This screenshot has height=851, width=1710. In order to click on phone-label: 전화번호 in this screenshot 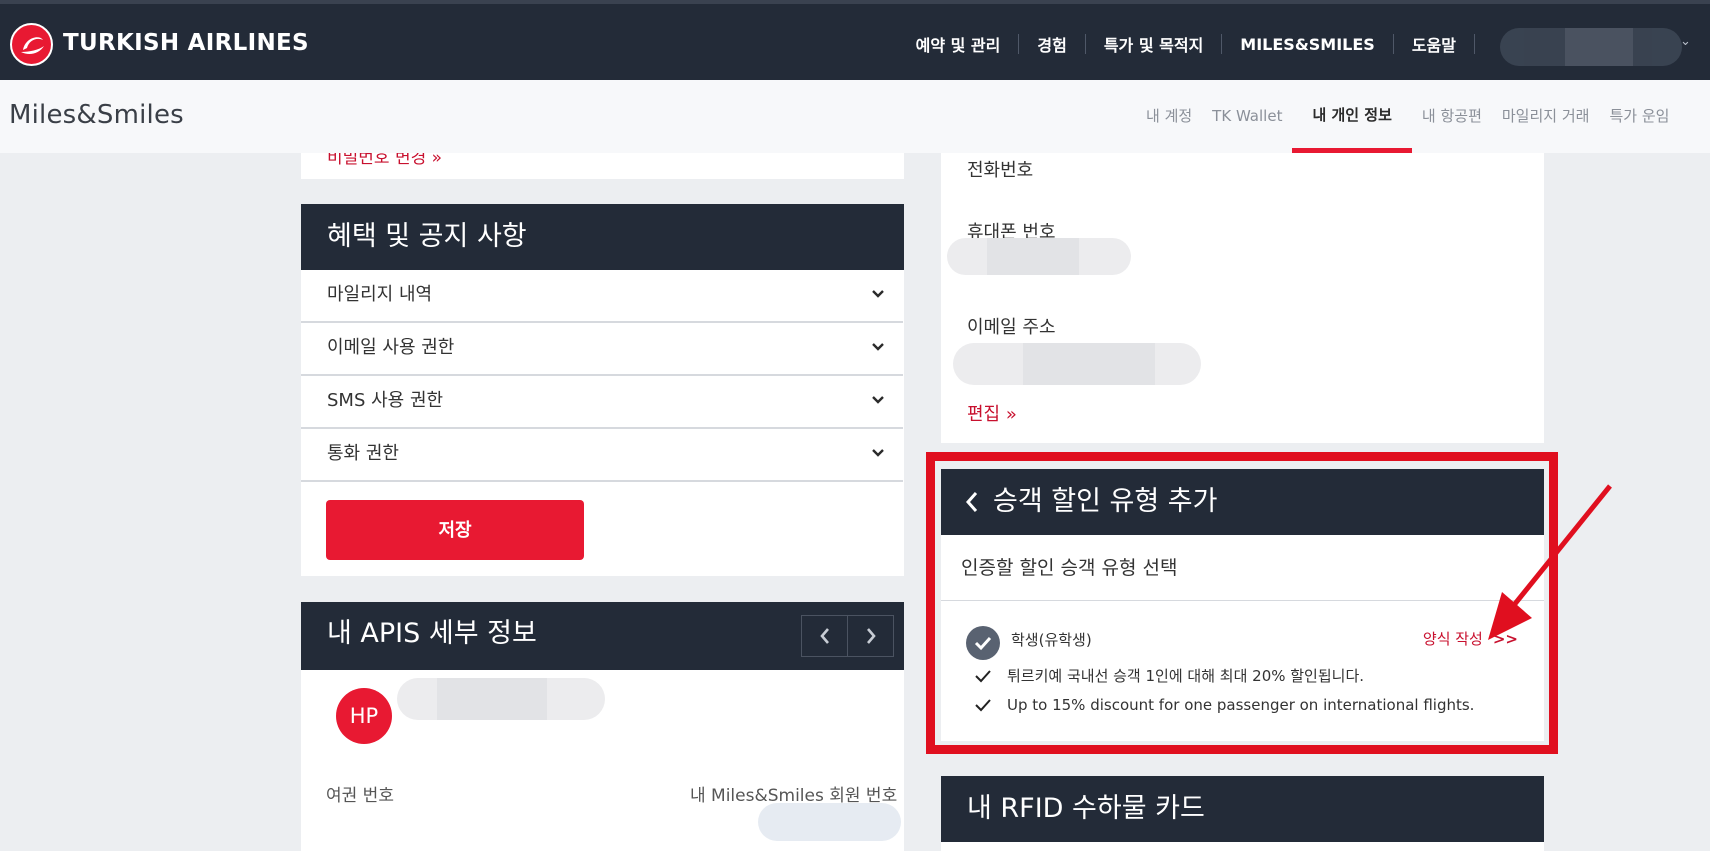, I will do `click(1000, 170)`.